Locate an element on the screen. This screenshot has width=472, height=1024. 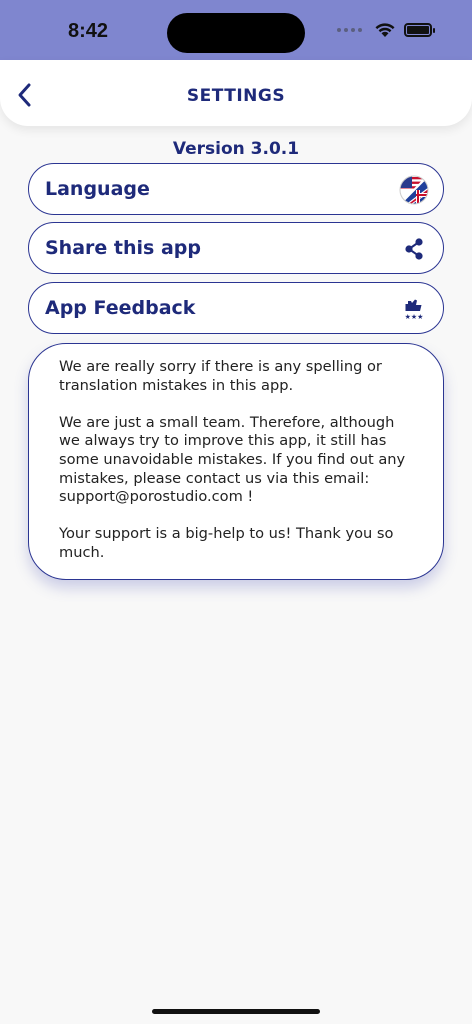
dynamic-island is located at coordinates (236, 33).